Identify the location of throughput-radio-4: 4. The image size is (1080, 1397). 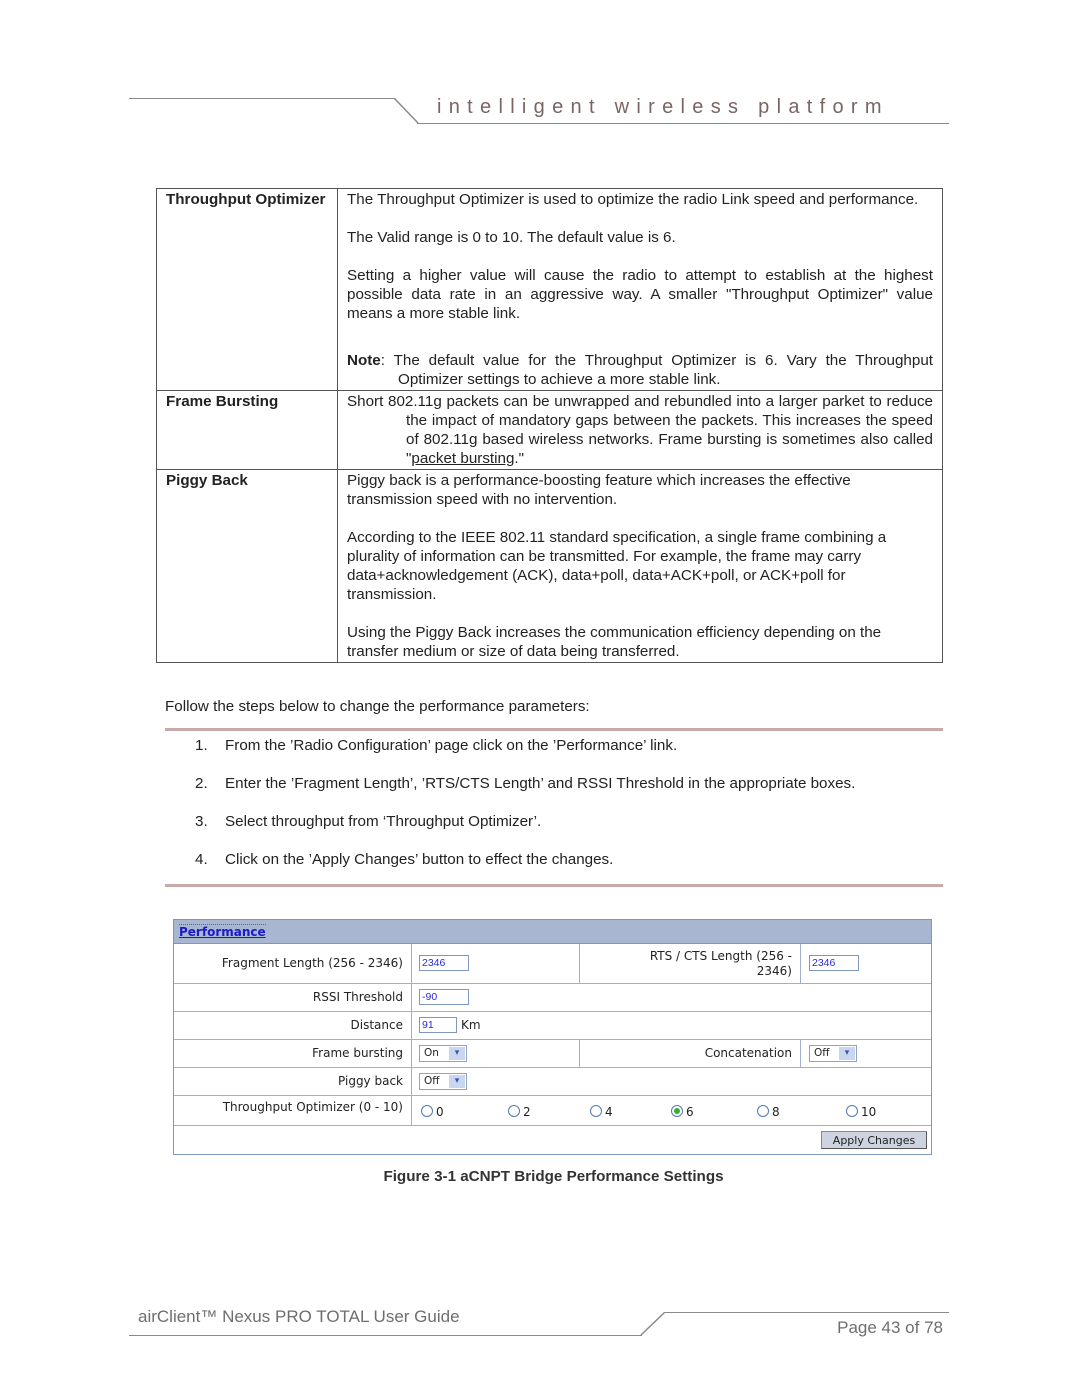
(601, 1112).